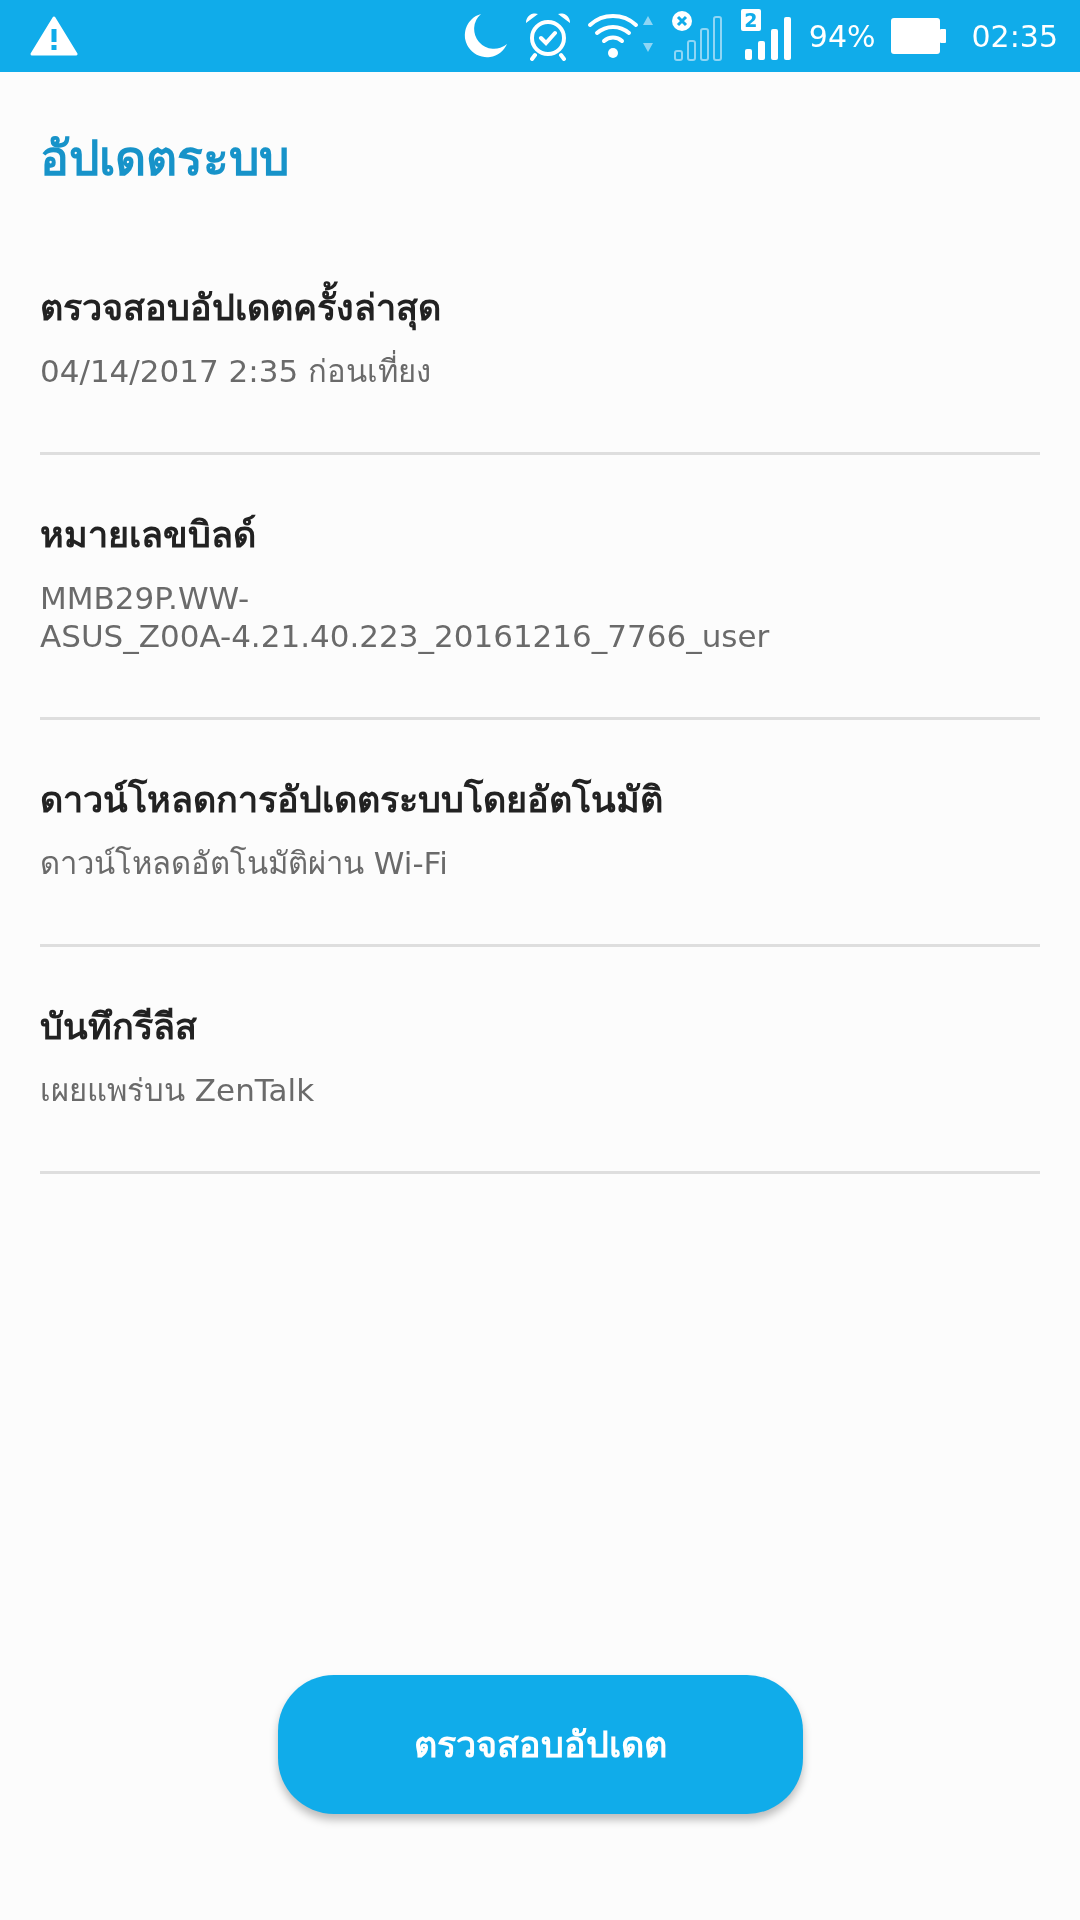  What do you see at coordinates (54, 36) in the screenshot?
I see `warning-icon` at bounding box center [54, 36].